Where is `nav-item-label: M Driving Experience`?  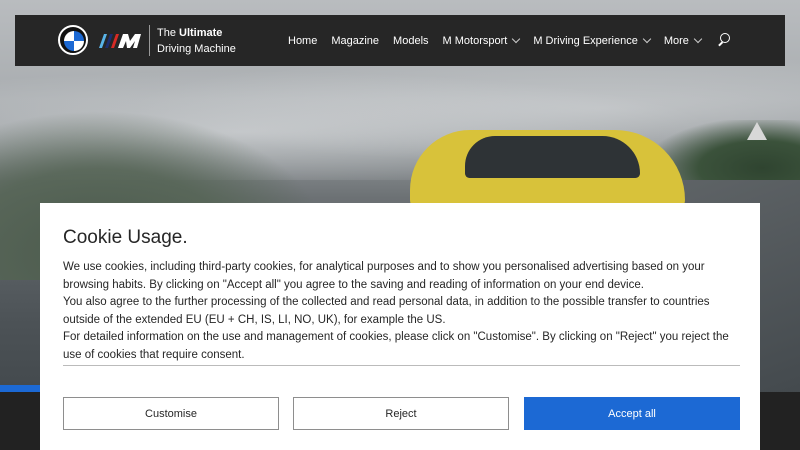
nav-item-label: M Driving Experience is located at coordinates (585, 40).